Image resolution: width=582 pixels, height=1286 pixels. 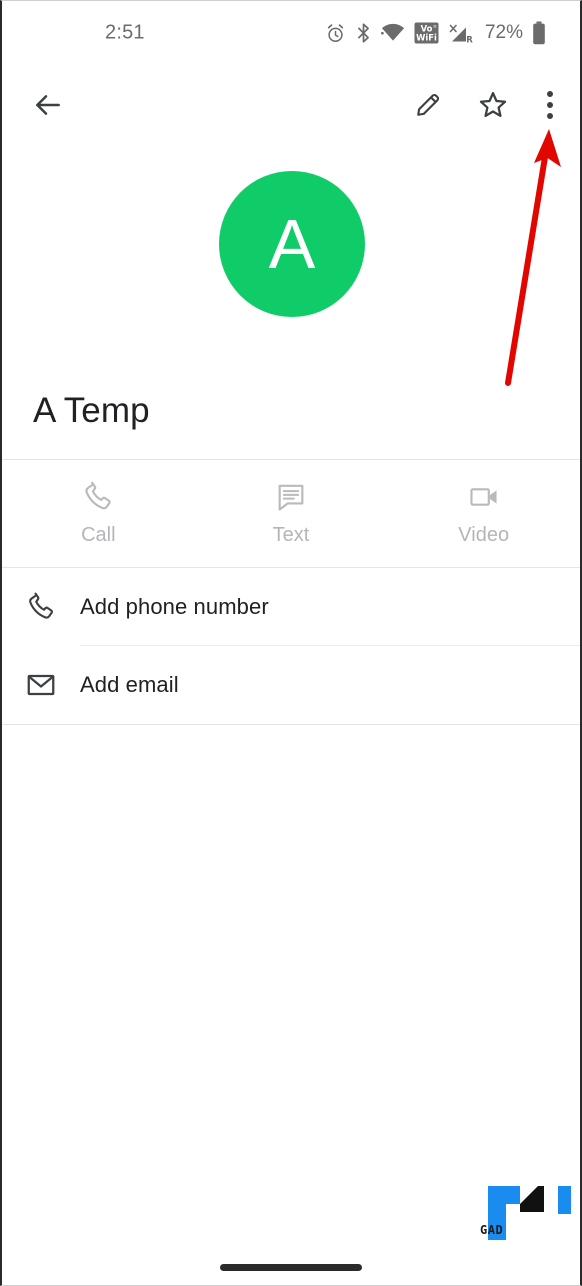 I want to click on back-button, so click(x=48, y=105).